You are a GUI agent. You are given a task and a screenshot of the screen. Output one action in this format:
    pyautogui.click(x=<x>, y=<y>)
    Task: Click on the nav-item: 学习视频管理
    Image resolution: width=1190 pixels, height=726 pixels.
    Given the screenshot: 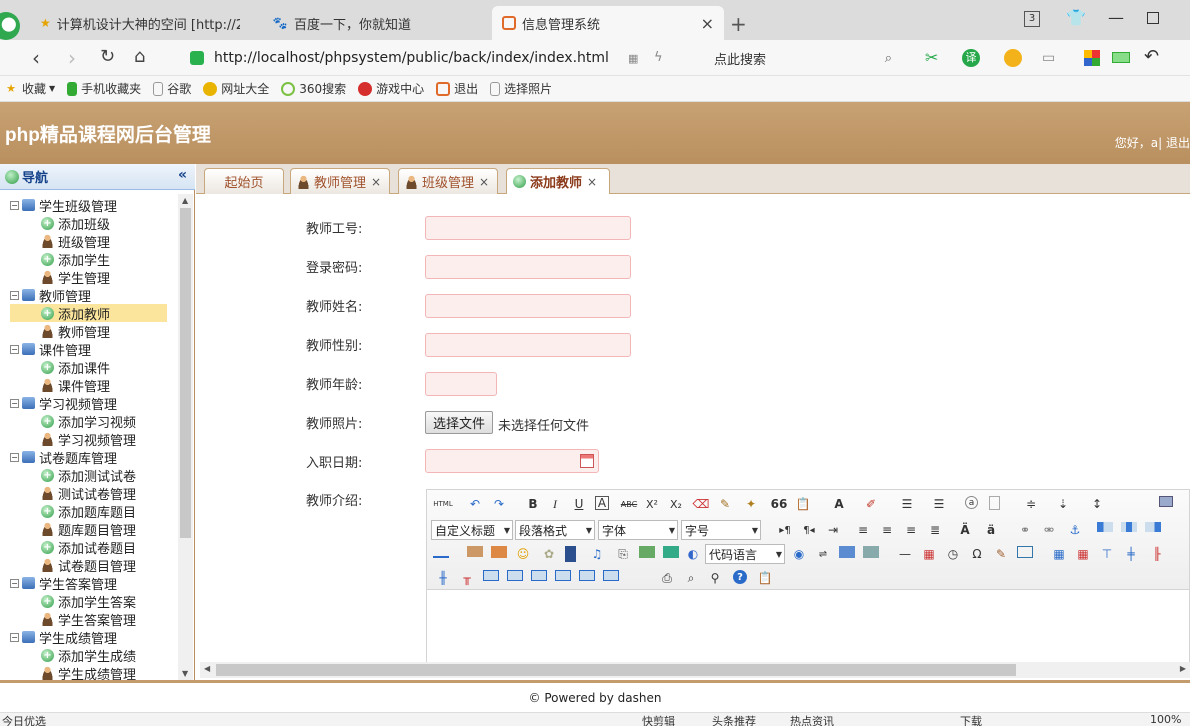 What is the action you would take?
    pyautogui.click(x=88, y=439)
    